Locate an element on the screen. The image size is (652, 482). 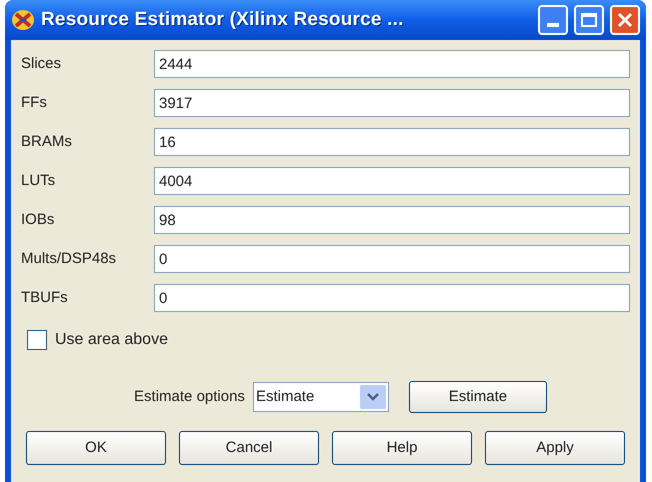
input-field: 98 is located at coordinates (392, 220).